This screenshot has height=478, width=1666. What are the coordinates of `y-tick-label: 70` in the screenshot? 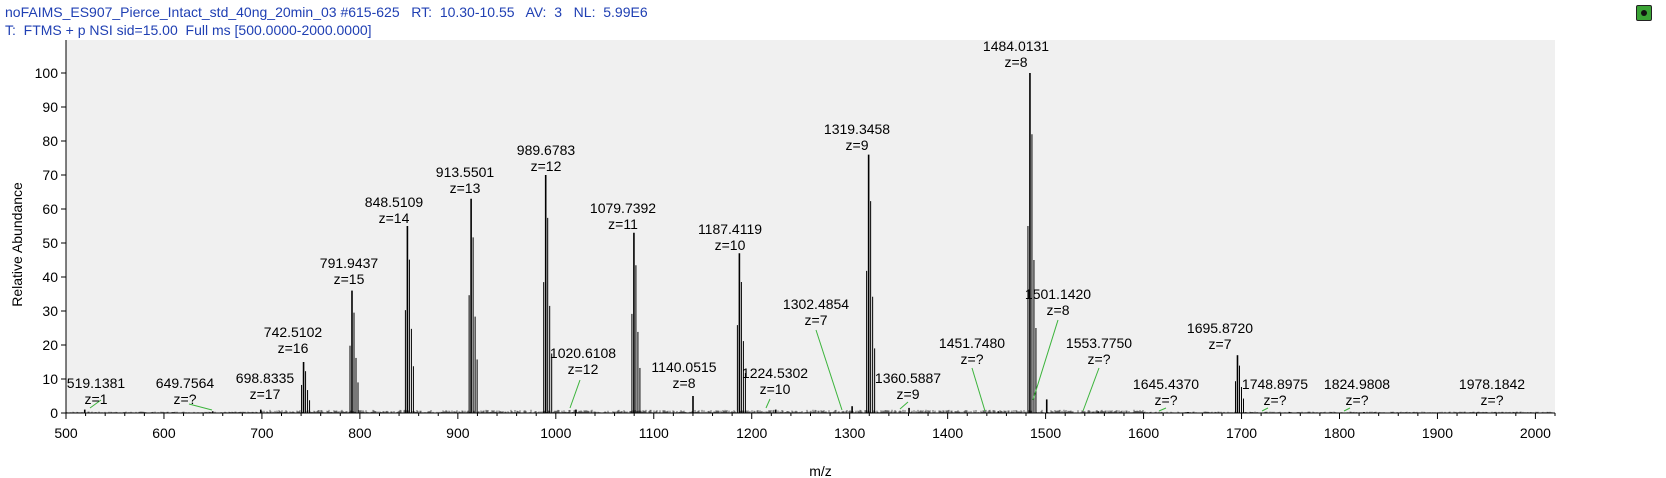 It's located at (50, 175).